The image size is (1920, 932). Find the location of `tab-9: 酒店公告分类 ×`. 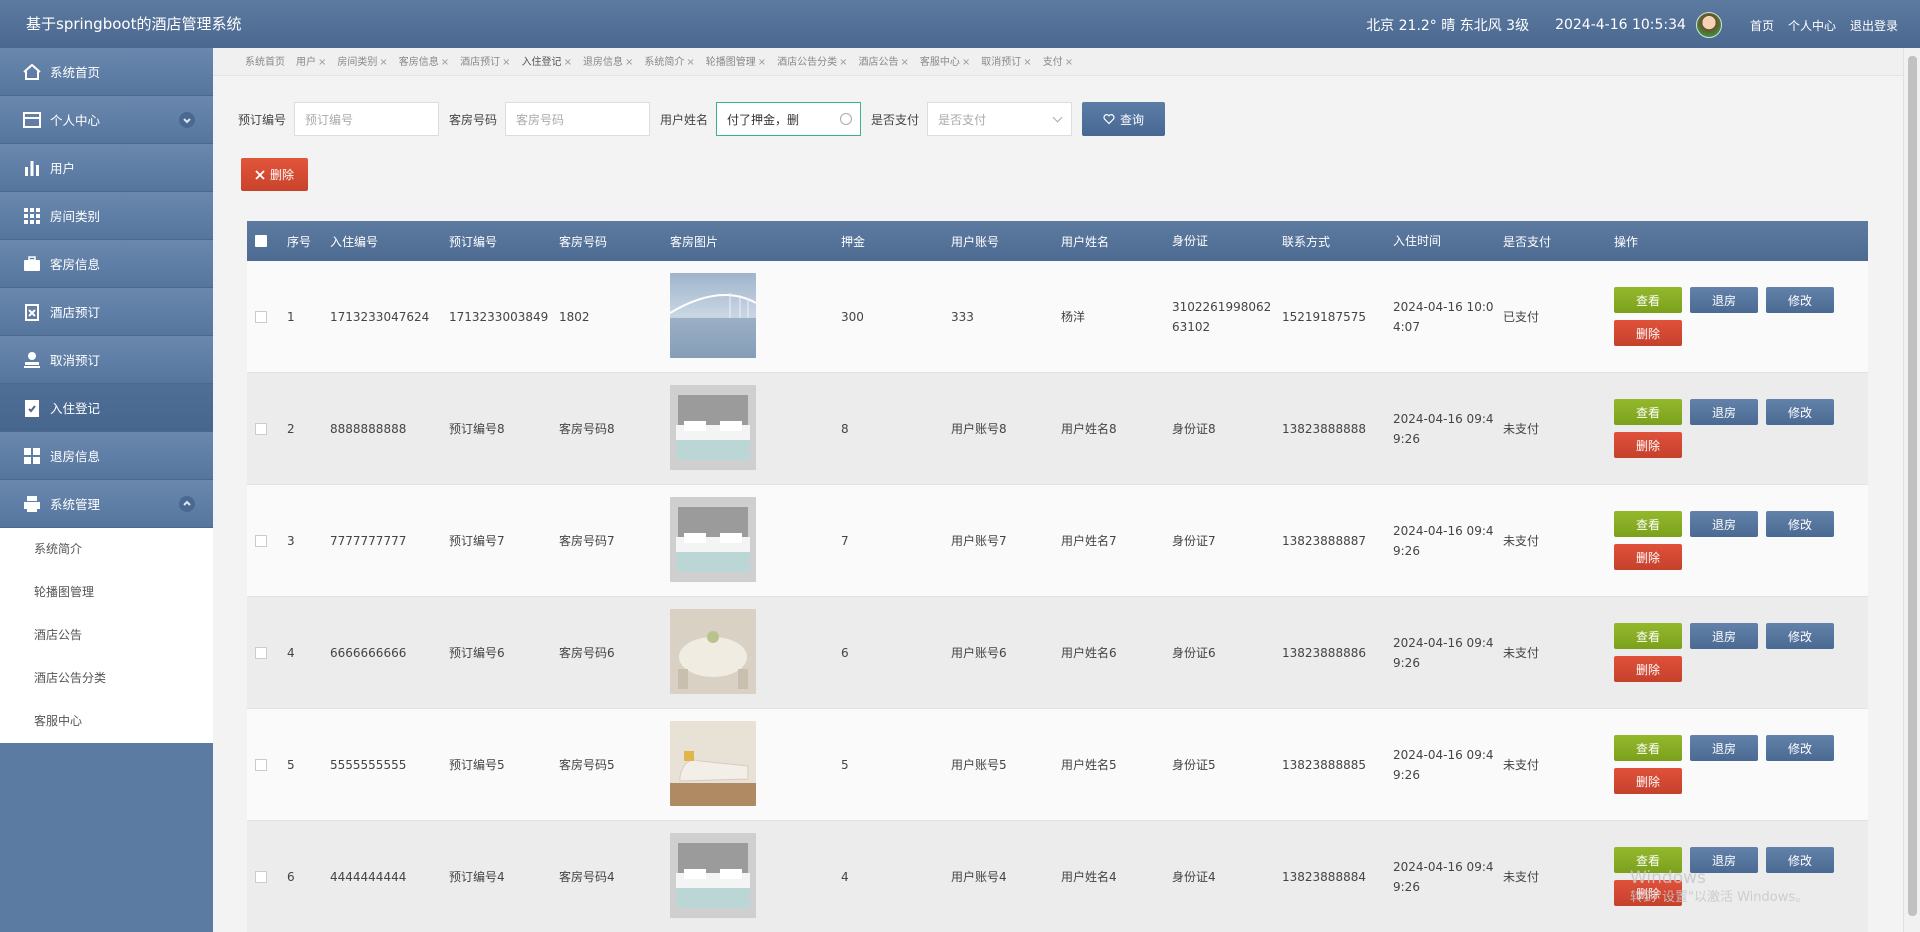

tab-9: 酒店公告分类 × is located at coordinates (812, 64).